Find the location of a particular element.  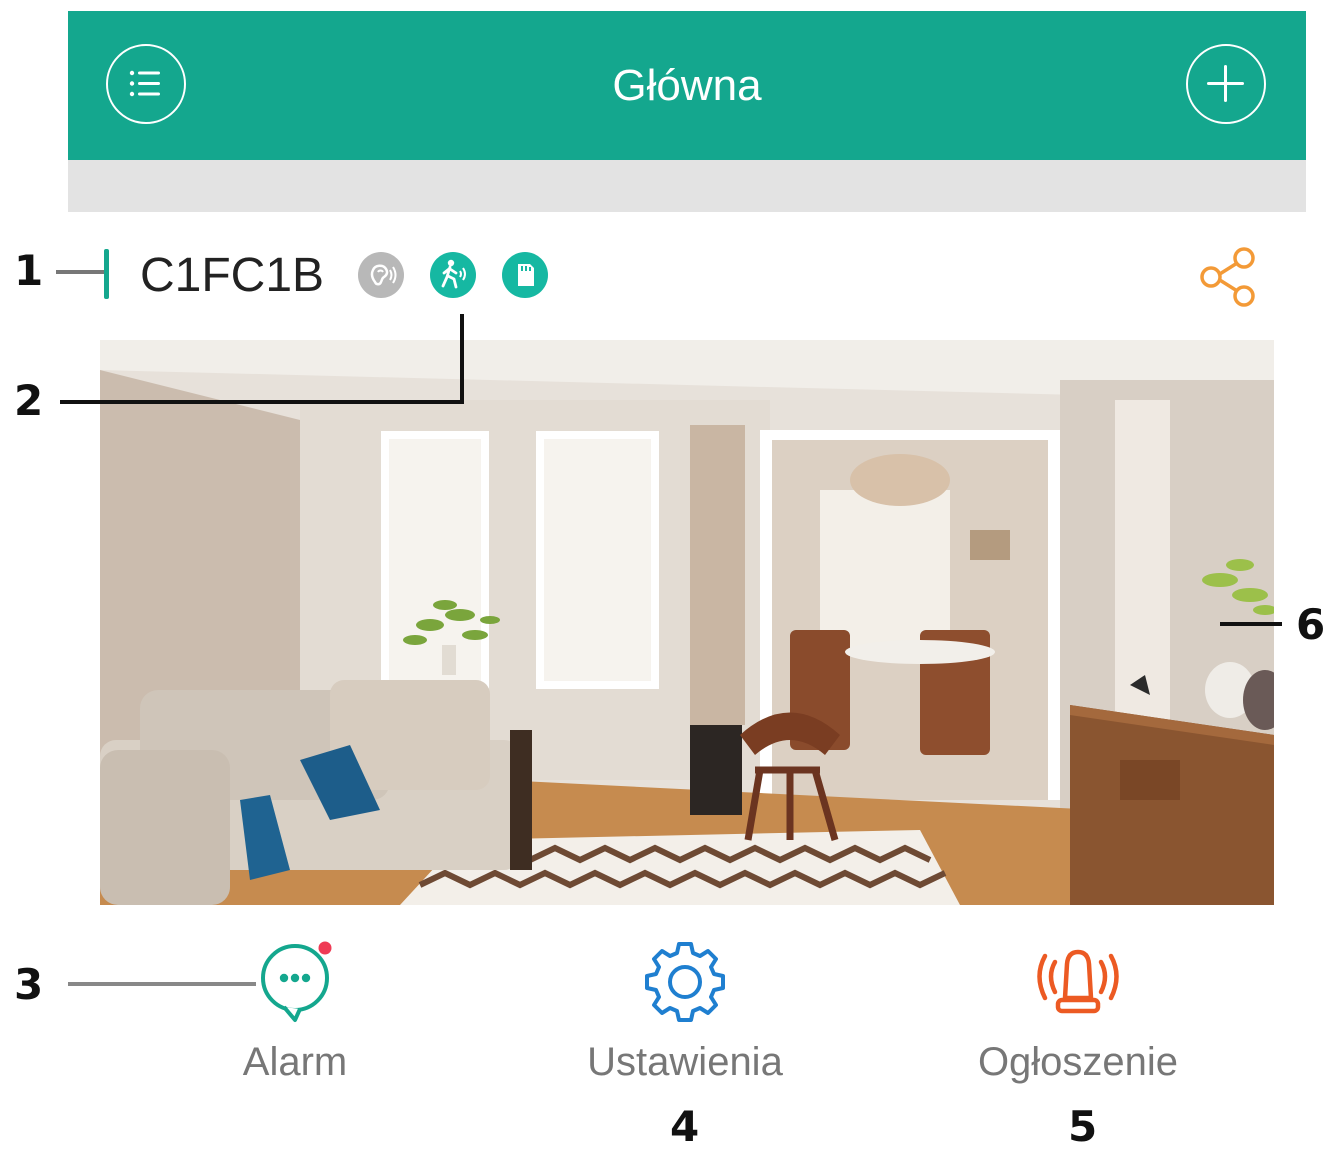

callout-4: 4 is located at coordinates (685, 1126).